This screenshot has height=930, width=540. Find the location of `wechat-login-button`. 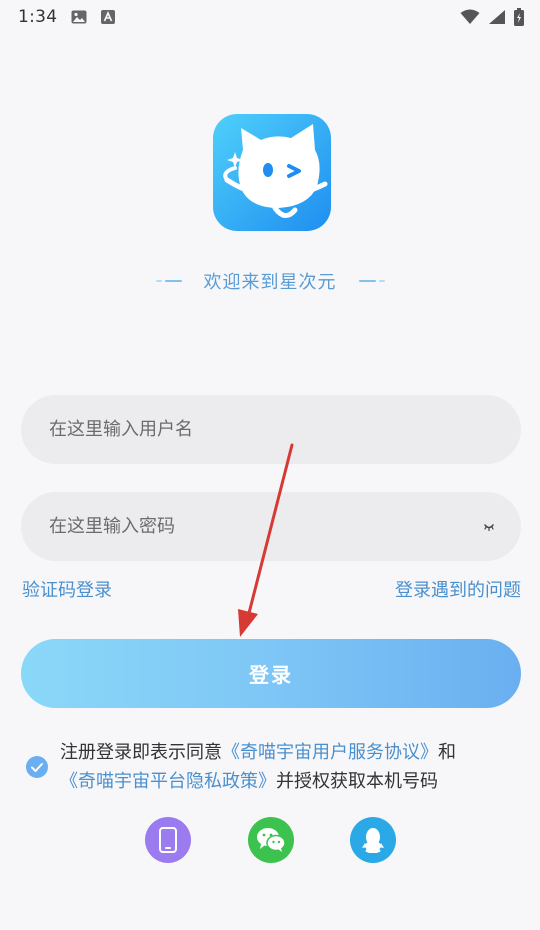

wechat-login-button is located at coordinates (271, 840).